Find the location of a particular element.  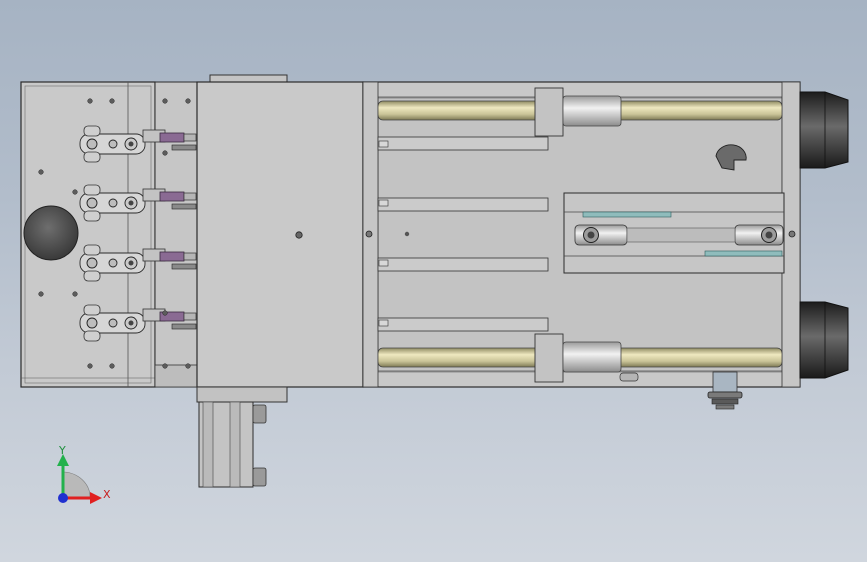

bottom-actuator is located at coordinates (232, 444).